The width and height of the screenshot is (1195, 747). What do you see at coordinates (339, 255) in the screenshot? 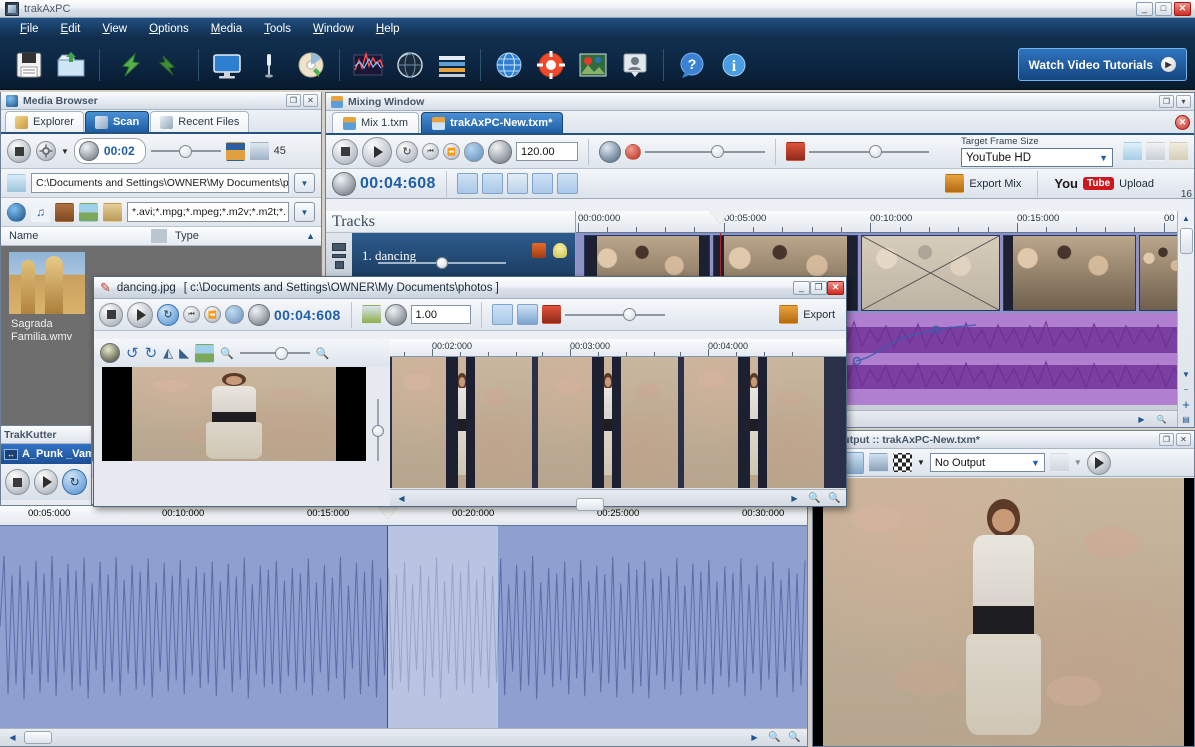
I see `mute-track-icon` at bounding box center [339, 255].